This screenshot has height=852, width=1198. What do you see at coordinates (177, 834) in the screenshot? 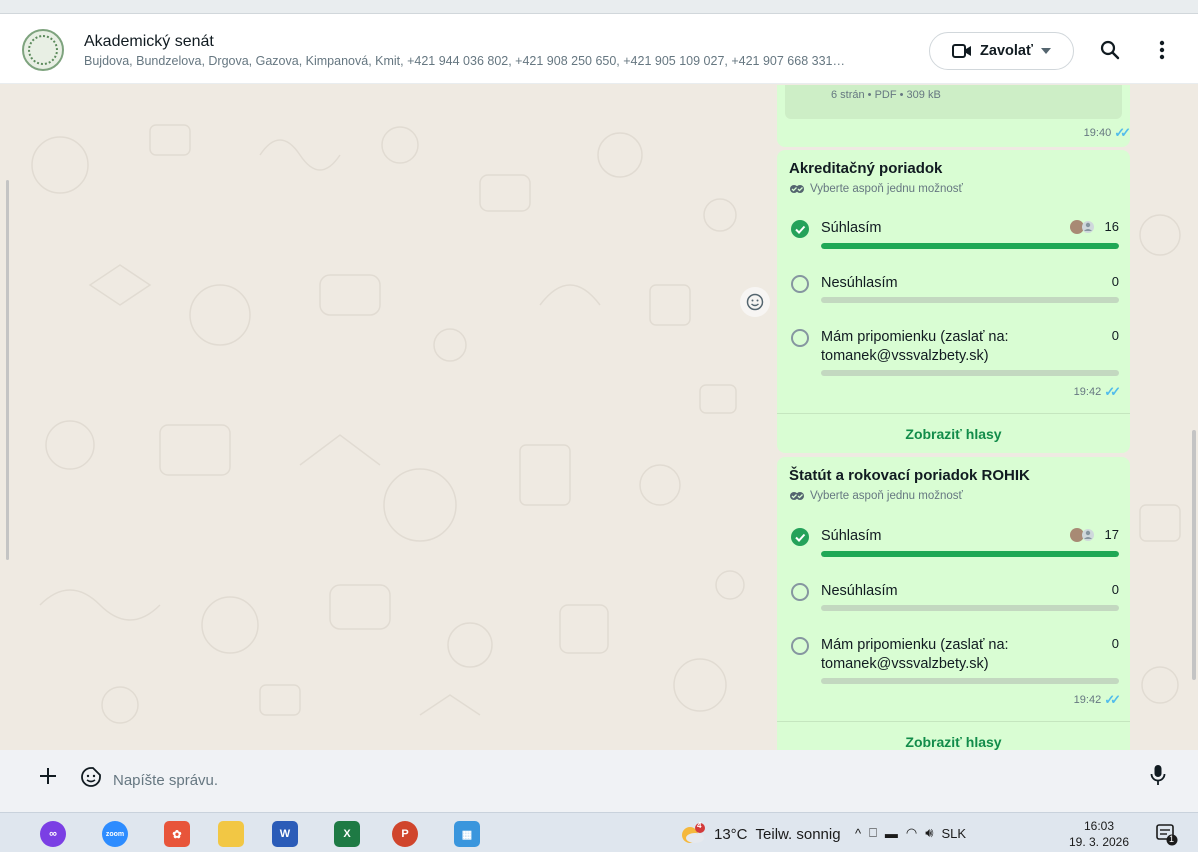
I see `app-icon: ✿` at bounding box center [177, 834].